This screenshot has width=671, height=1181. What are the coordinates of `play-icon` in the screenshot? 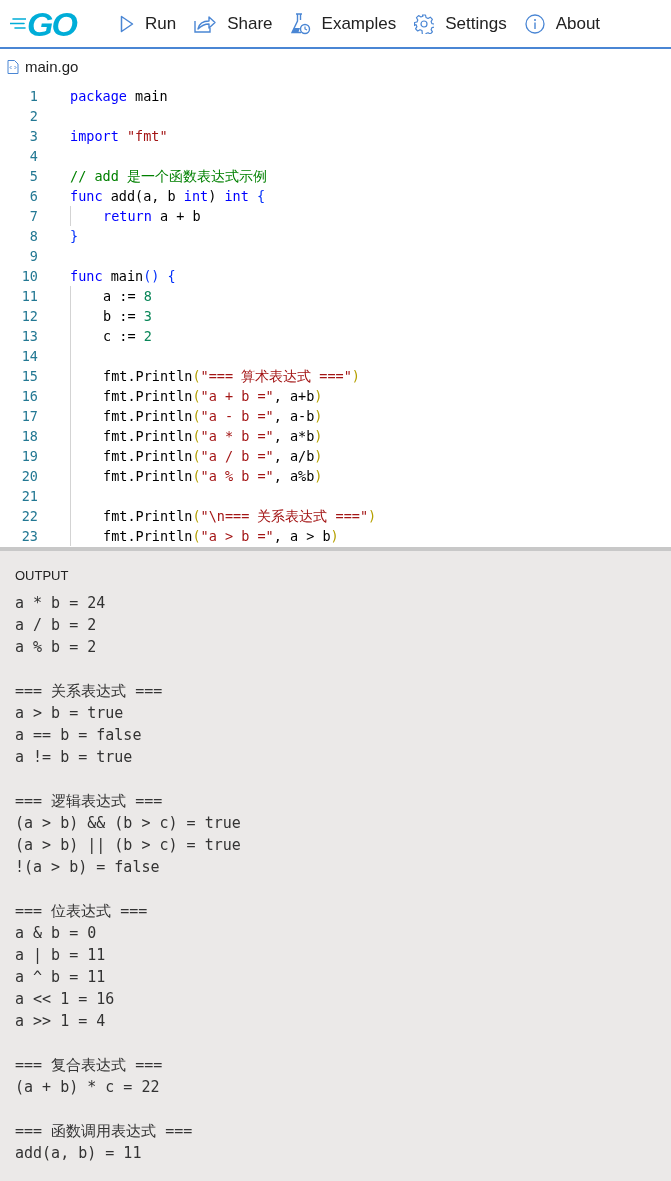 It's located at (127, 23).